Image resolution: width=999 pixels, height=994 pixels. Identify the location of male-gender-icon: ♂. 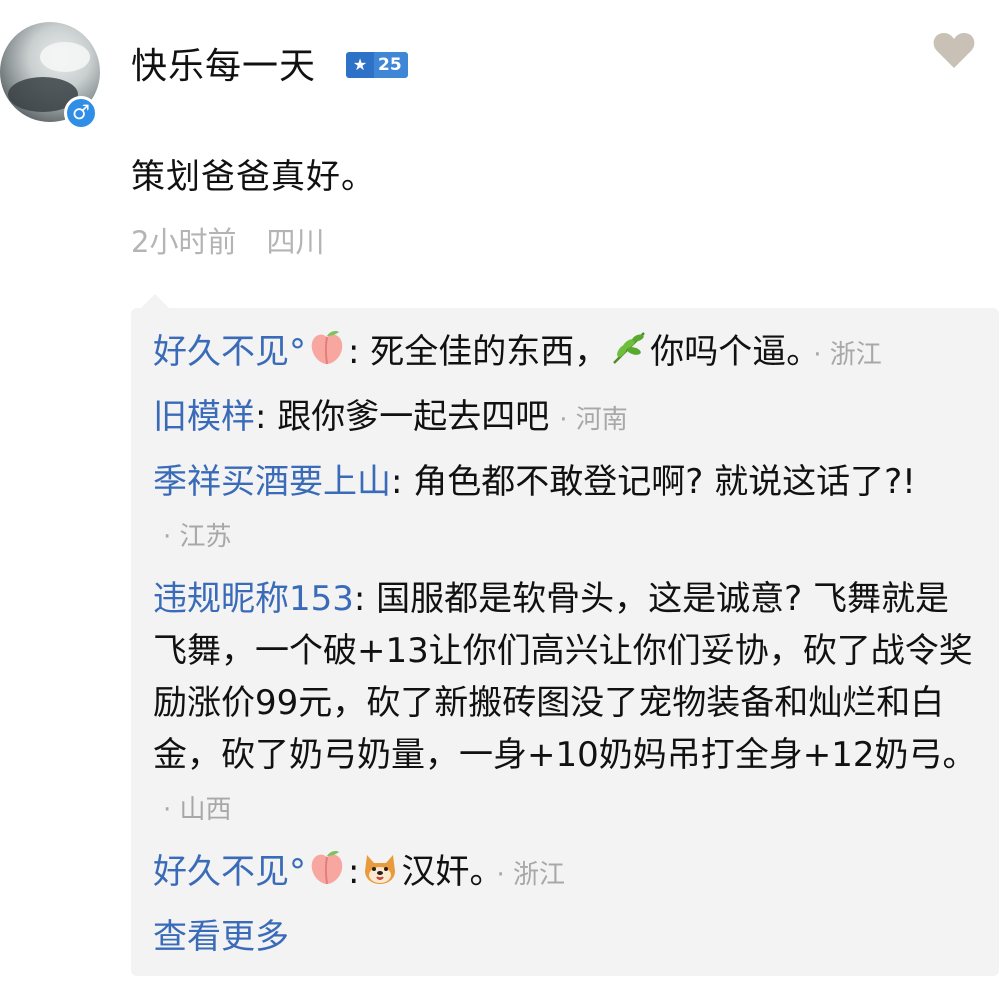
(81, 113).